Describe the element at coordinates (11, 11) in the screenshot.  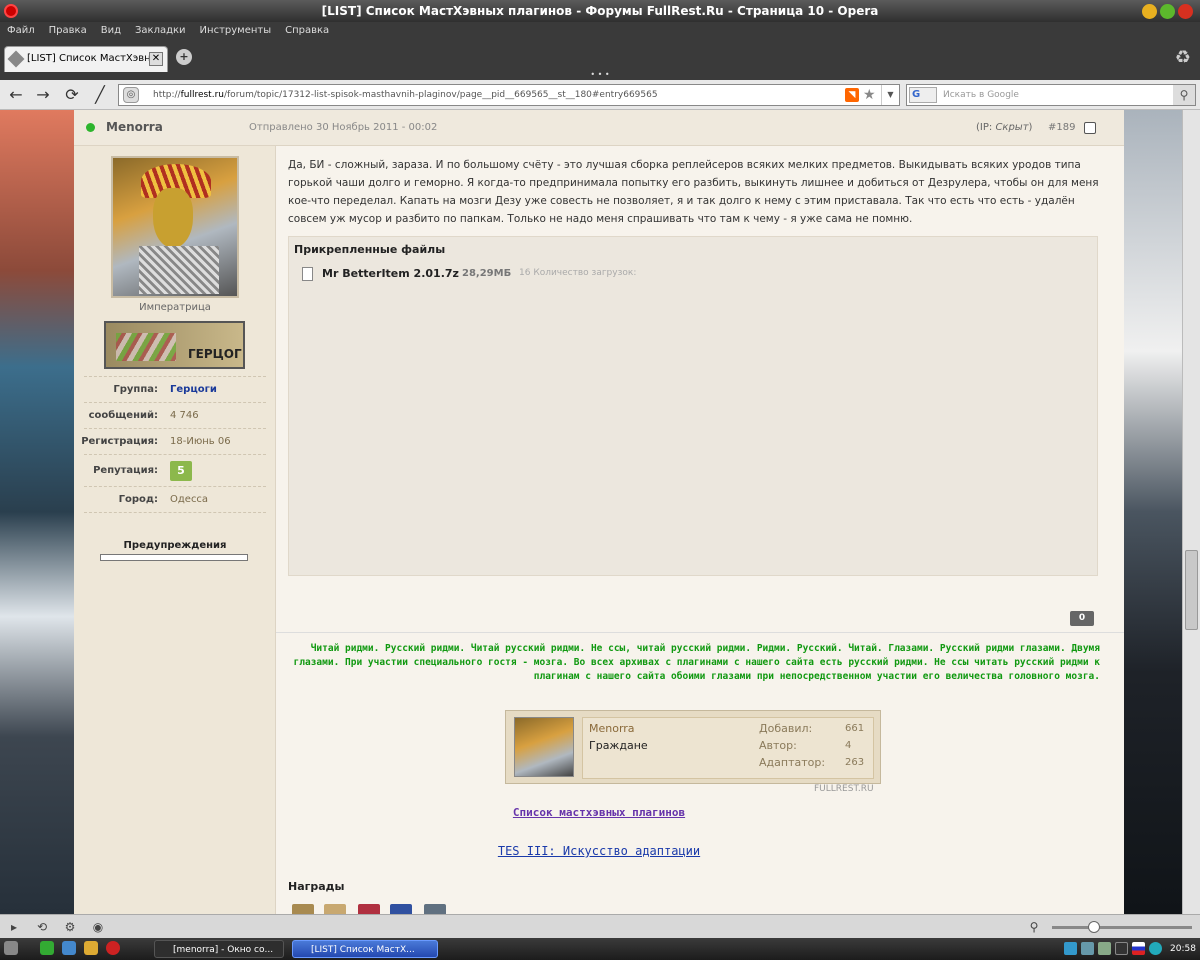
I see `opera-logo-icon` at that location.